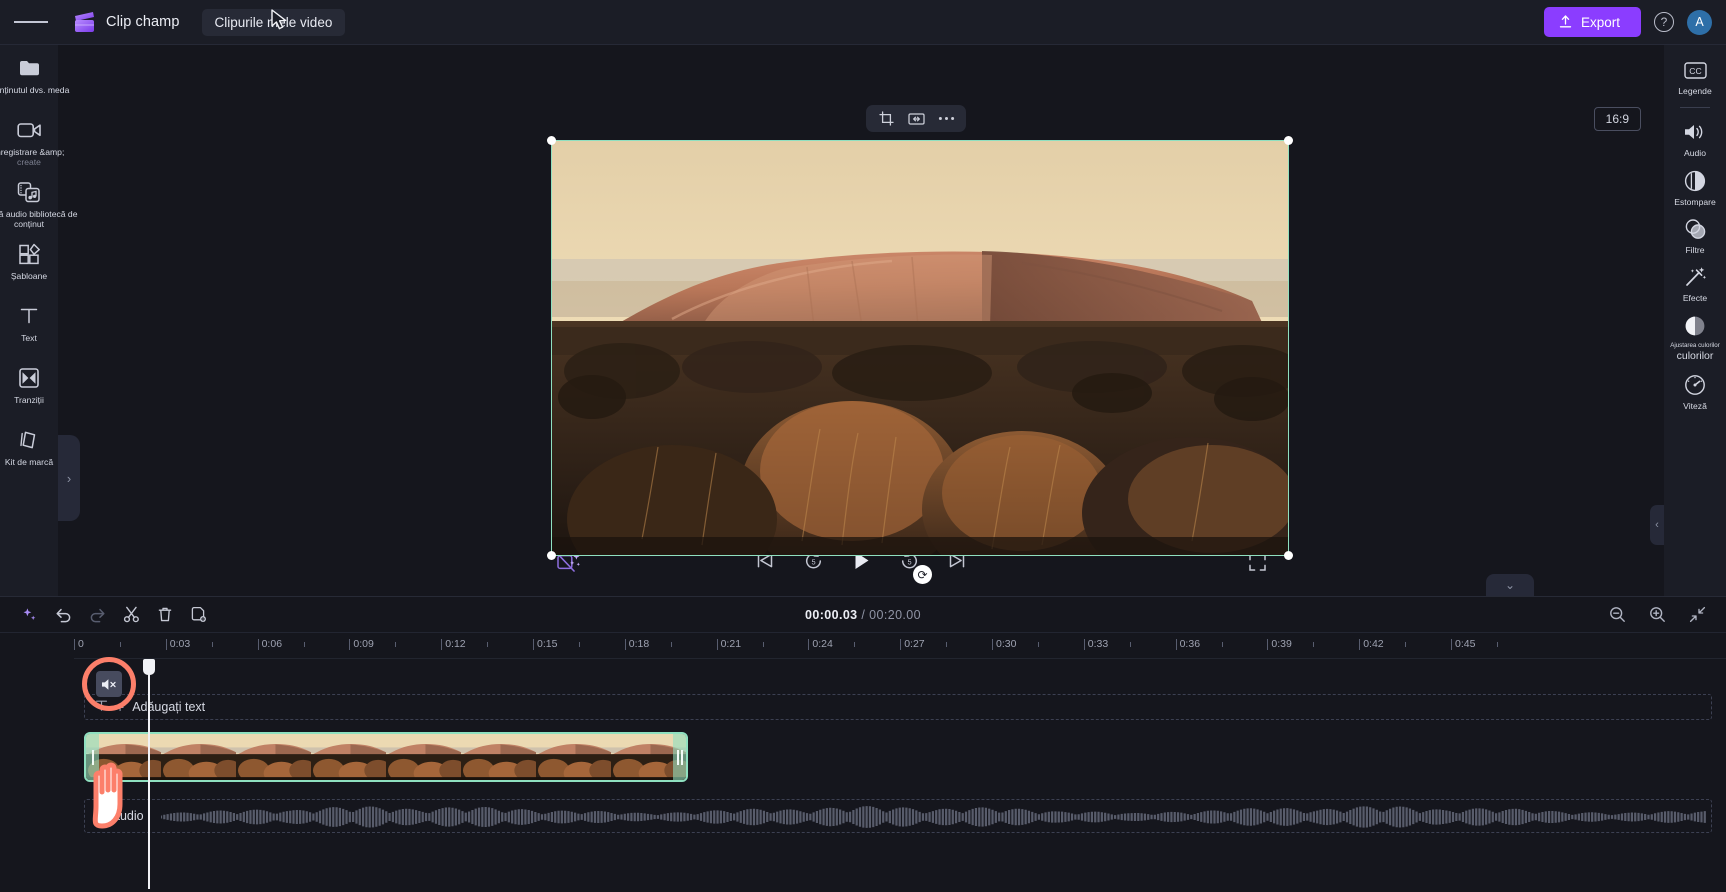 The height and width of the screenshot is (892, 1726). Describe the element at coordinates (1695, 326) in the screenshot. I see `color-adjust-icon` at that location.